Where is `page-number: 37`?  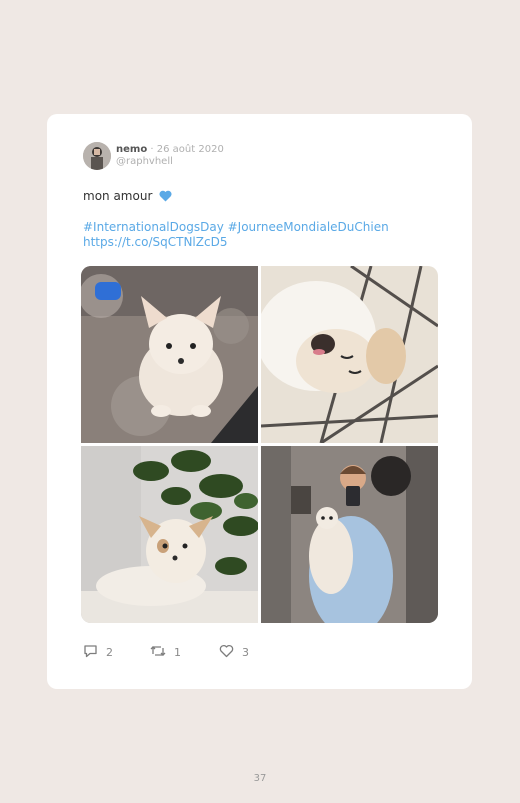
page-number: 37 is located at coordinates (260, 778).